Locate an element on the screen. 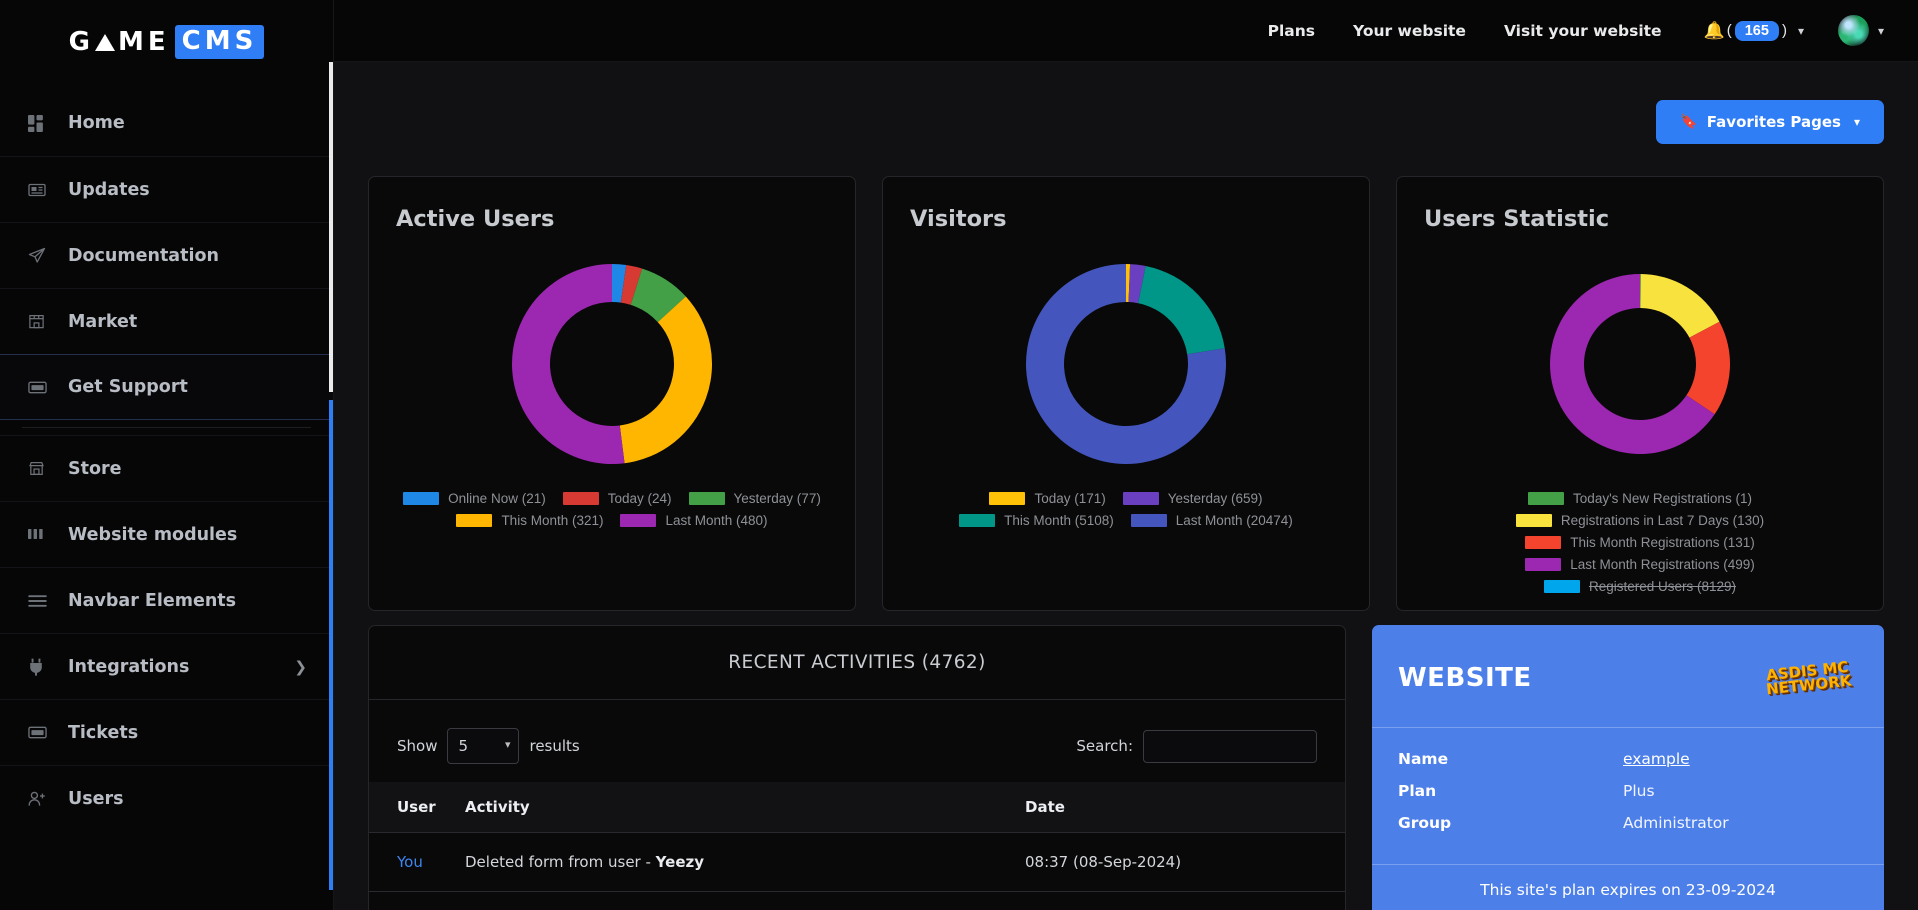 The image size is (1918, 910). user-link: You is located at coordinates (410, 862).